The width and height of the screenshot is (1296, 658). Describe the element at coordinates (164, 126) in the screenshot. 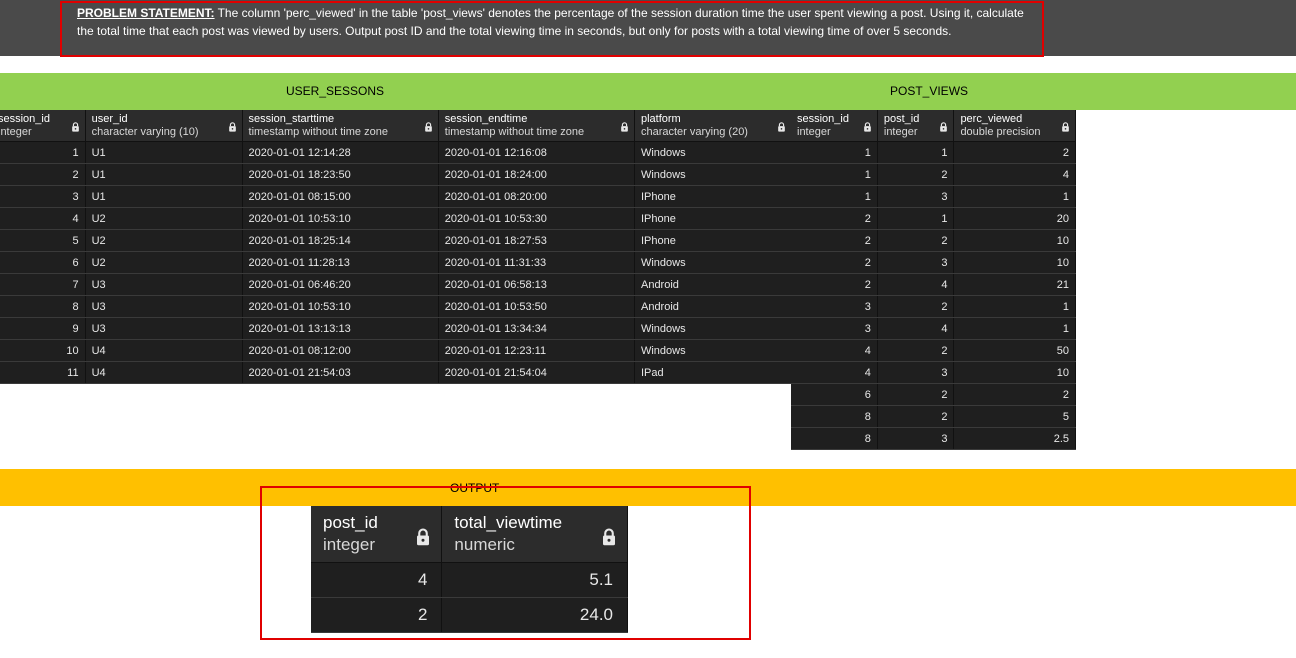

I see `column-header: user_id character varying (10)` at that location.